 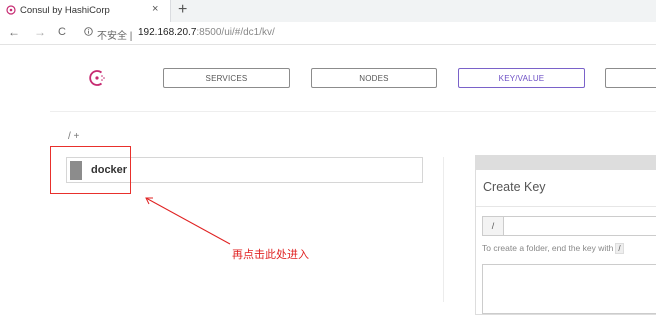 What do you see at coordinates (115, 36) in the screenshot?
I see `insecure-label: 不安全 |` at bounding box center [115, 36].